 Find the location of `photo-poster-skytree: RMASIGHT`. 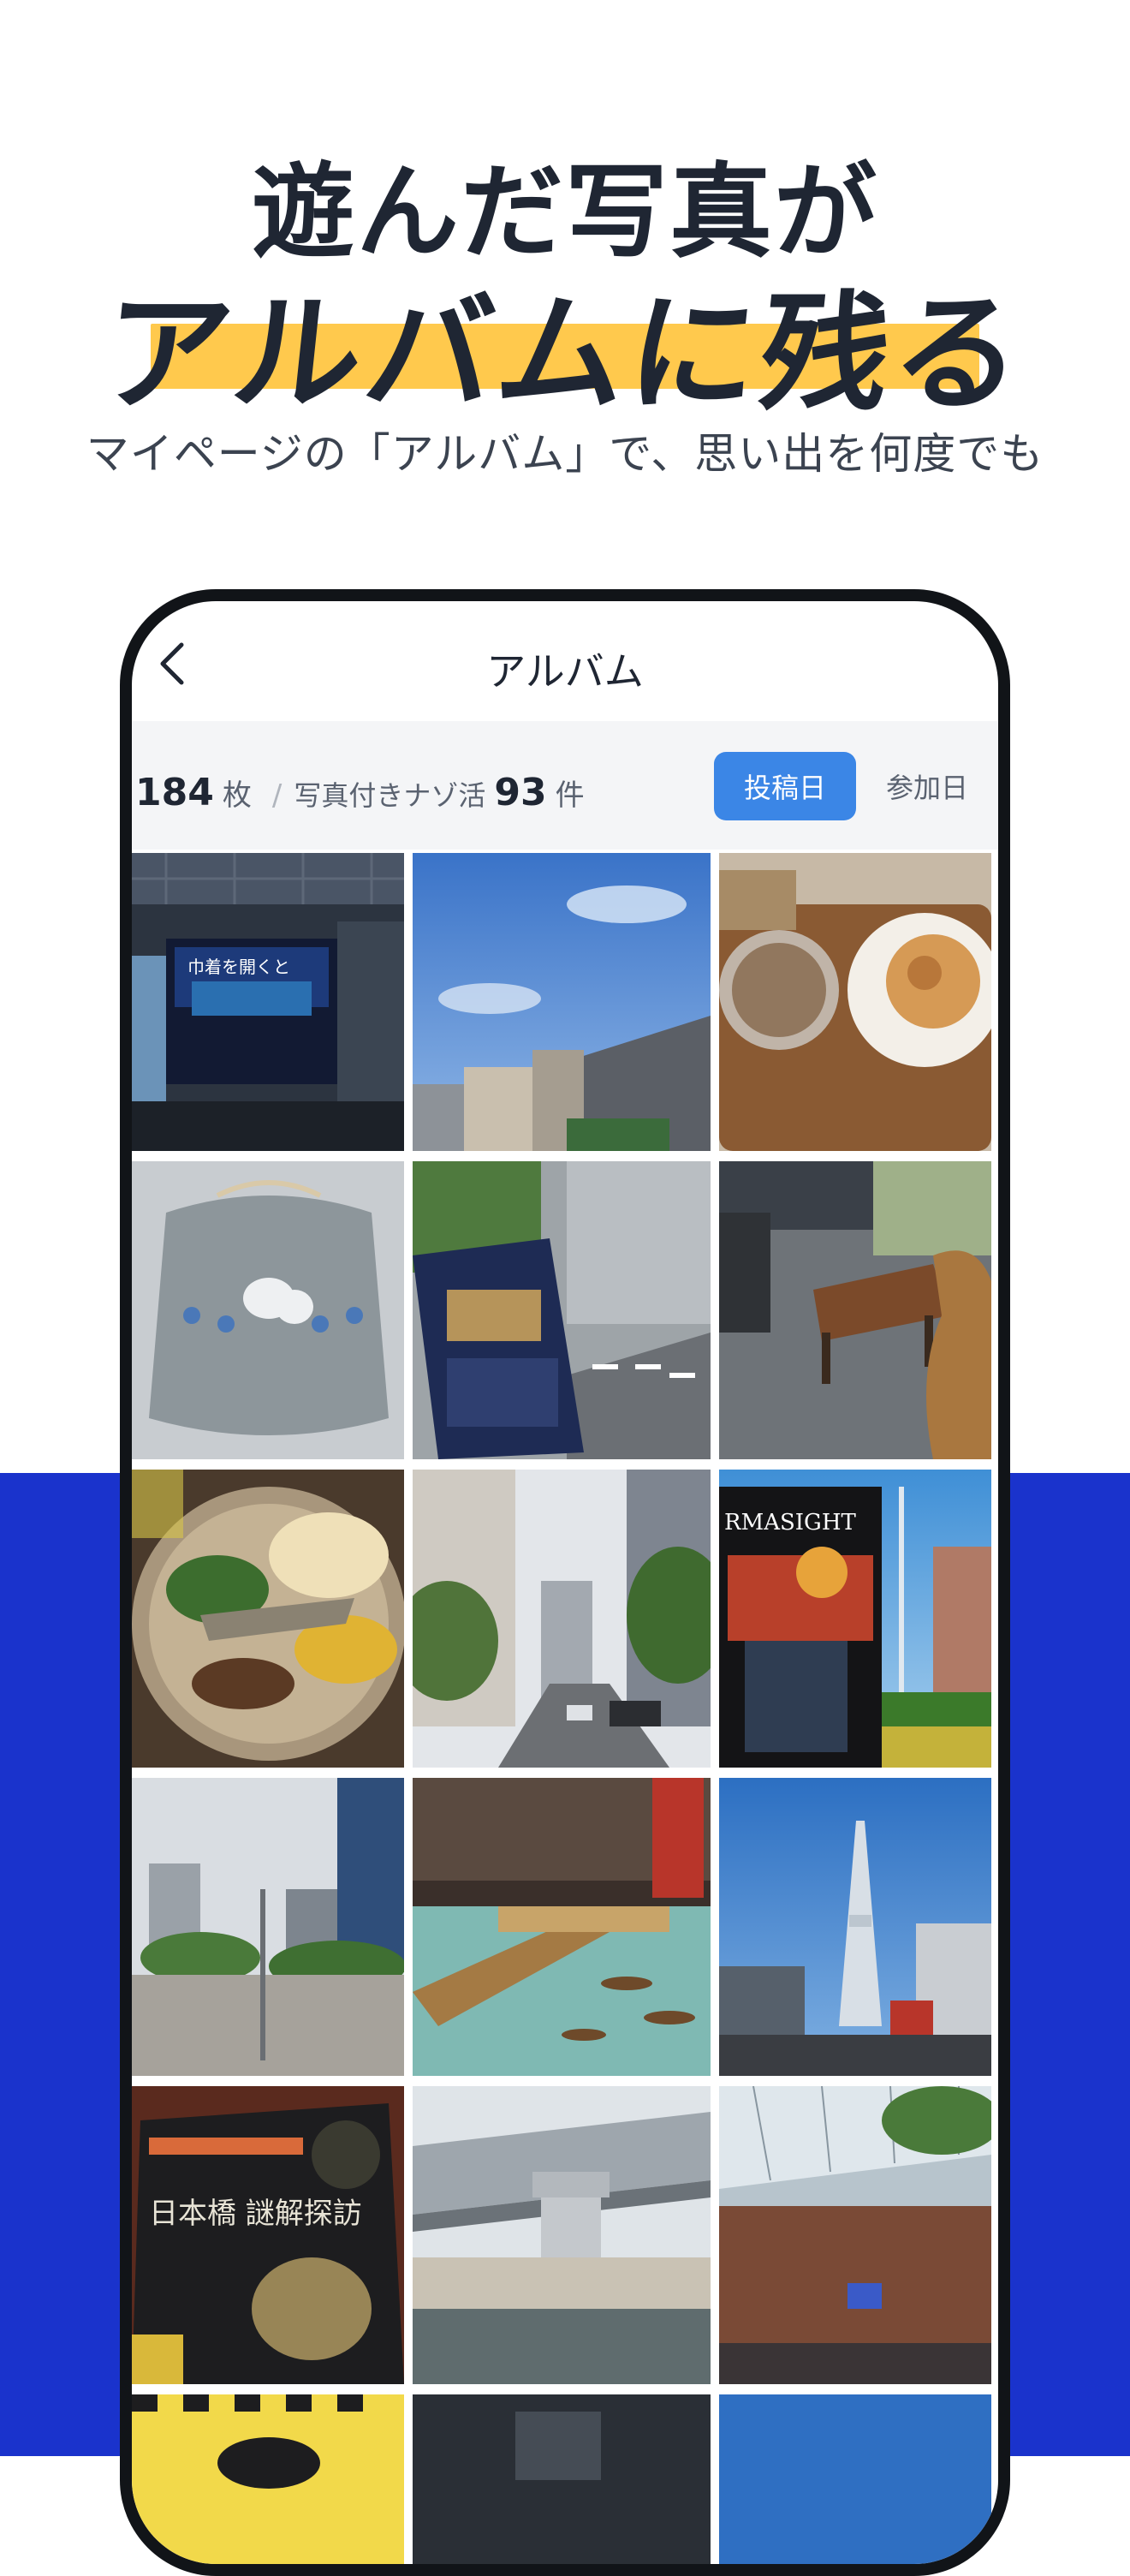

photo-poster-skytree: RMASIGHT is located at coordinates (855, 1619).